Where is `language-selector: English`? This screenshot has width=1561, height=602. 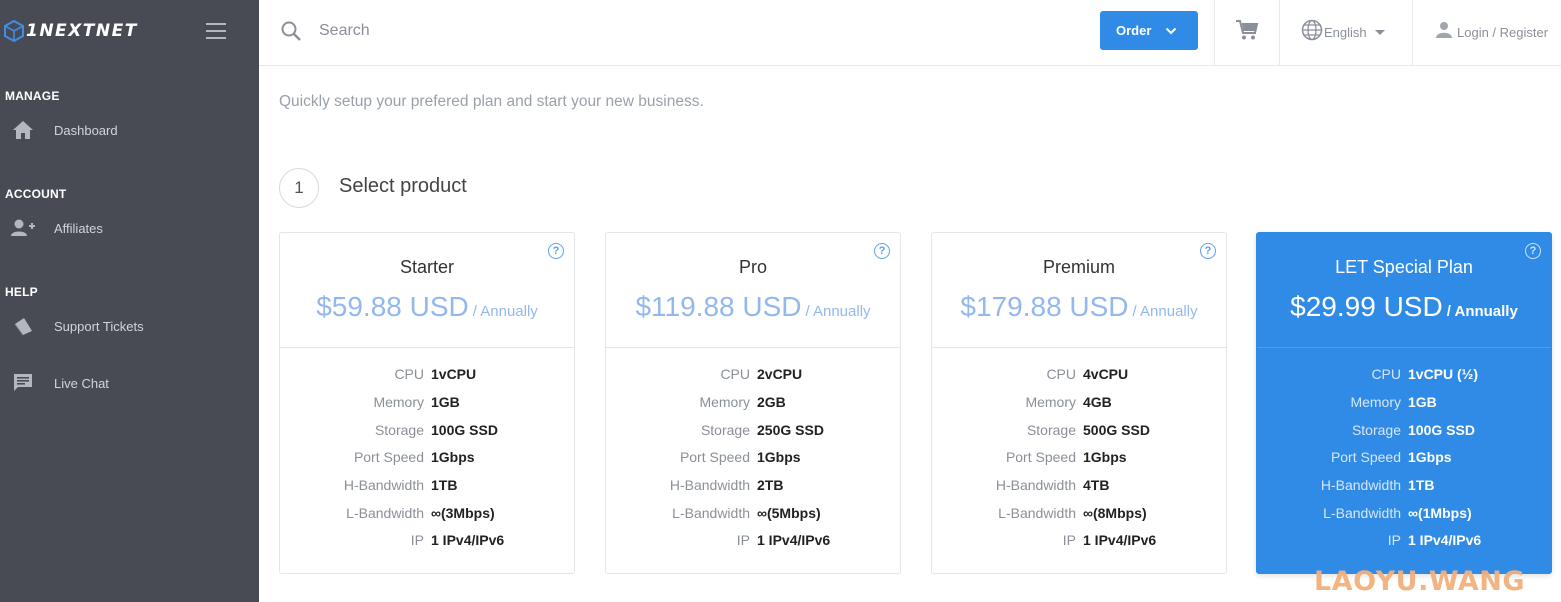
language-selector: English is located at coordinates (1343, 32).